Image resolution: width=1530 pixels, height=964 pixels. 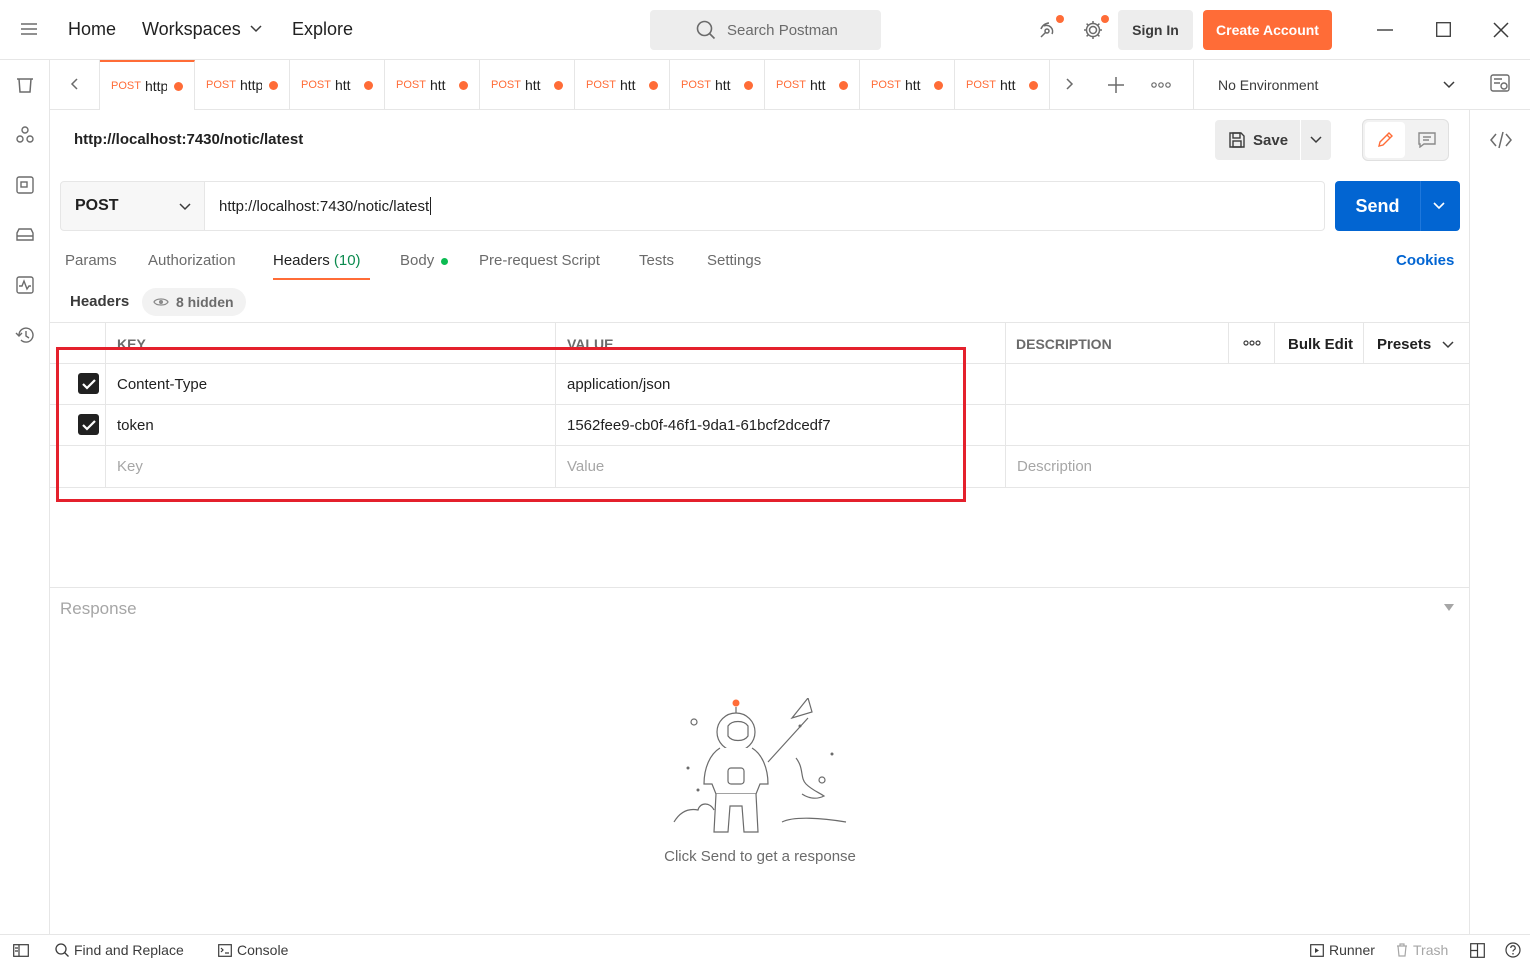 I want to click on request-tab-url: http, so click(x=250, y=85).